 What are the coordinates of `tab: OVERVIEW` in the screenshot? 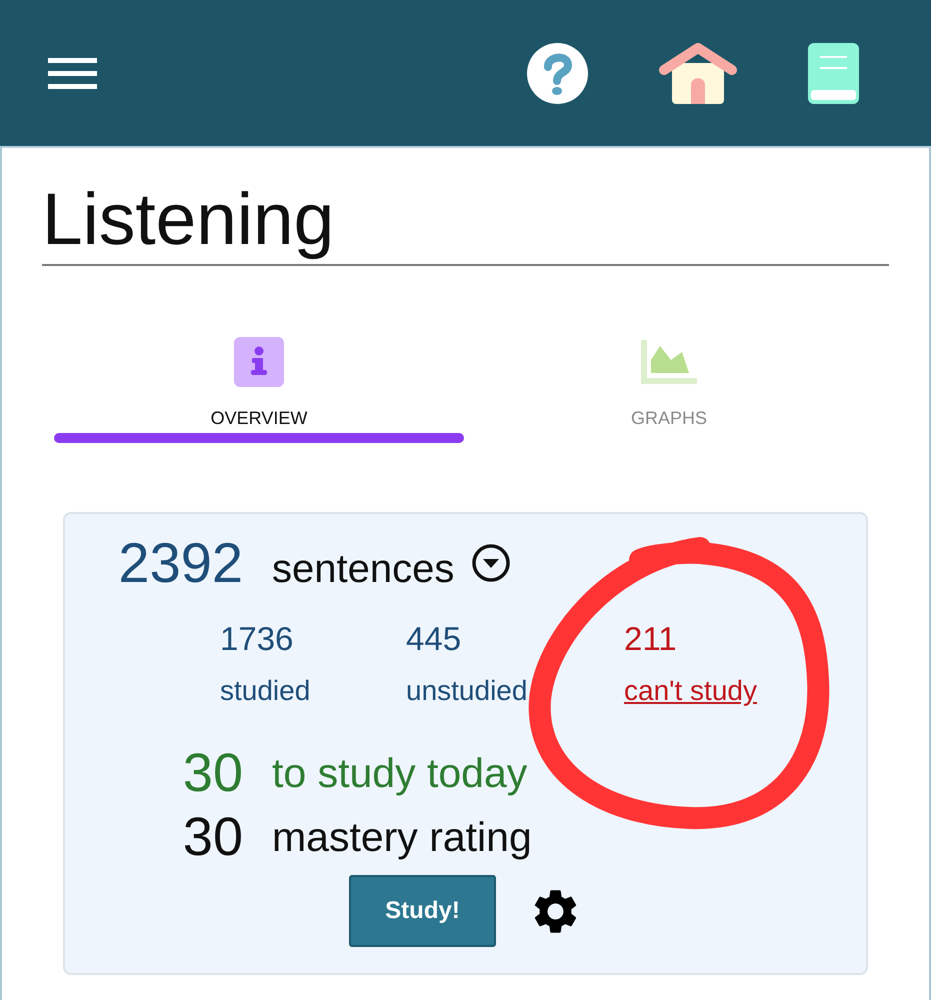 It's located at (259, 390).